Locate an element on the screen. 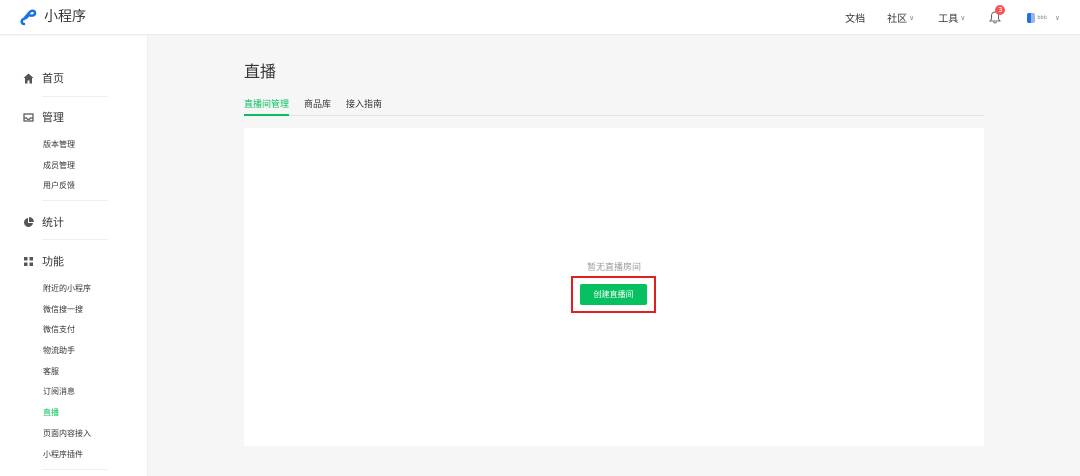  home-icon is located at coordinates (28, 78).